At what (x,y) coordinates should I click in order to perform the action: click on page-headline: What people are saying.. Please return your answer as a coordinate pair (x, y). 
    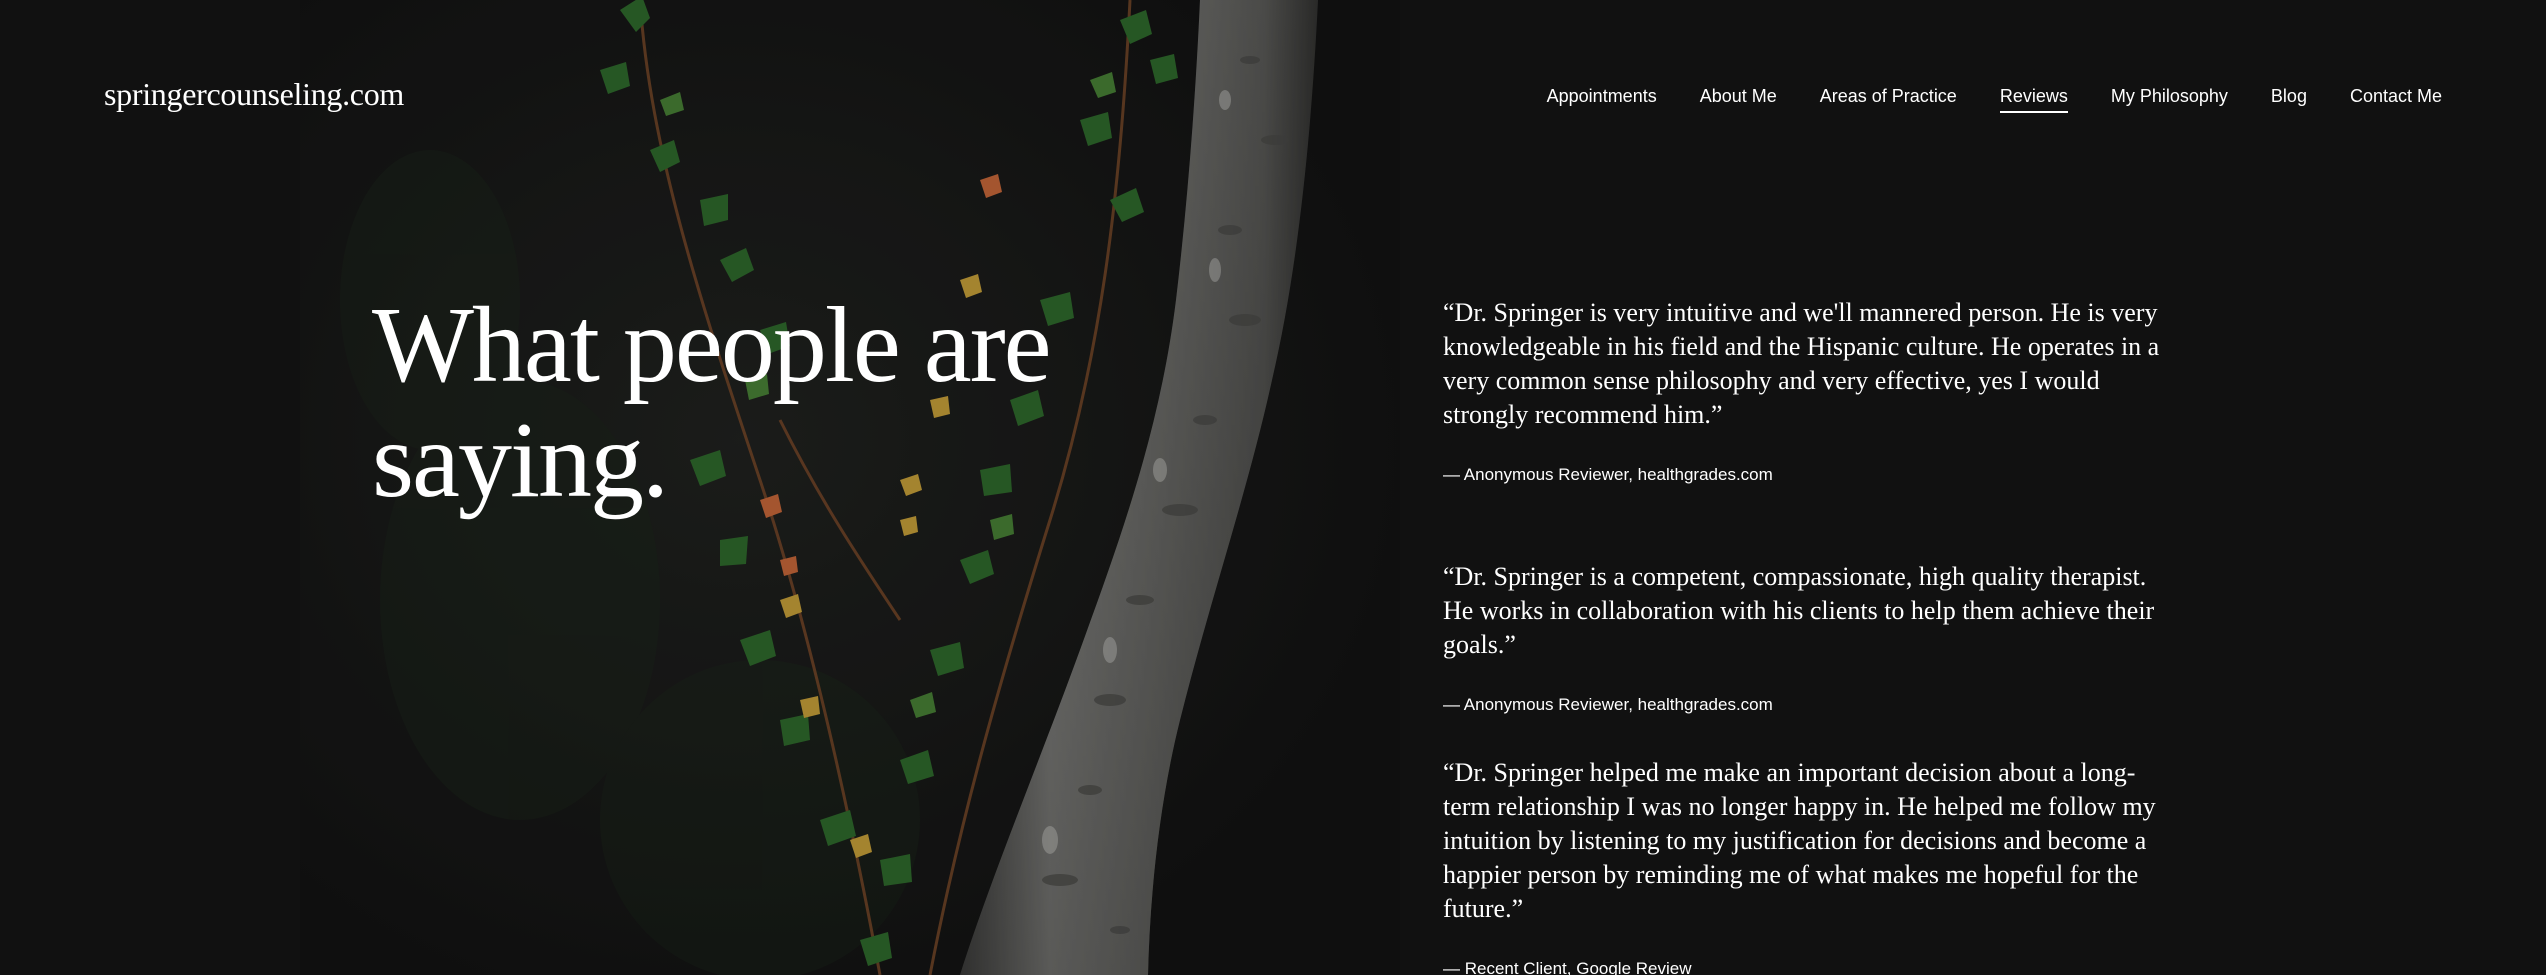
    Looking at the image, I should click on (762, 403).